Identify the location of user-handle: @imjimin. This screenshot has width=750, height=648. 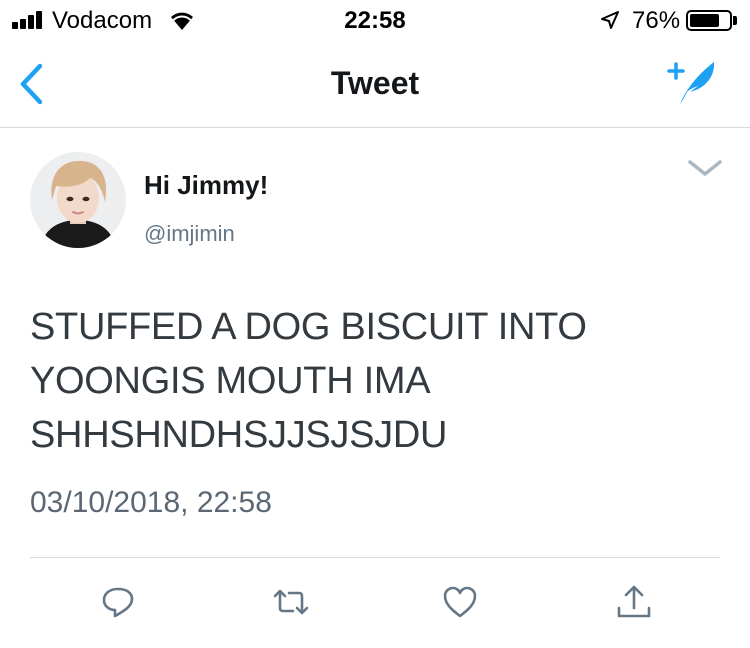
(189, 234).